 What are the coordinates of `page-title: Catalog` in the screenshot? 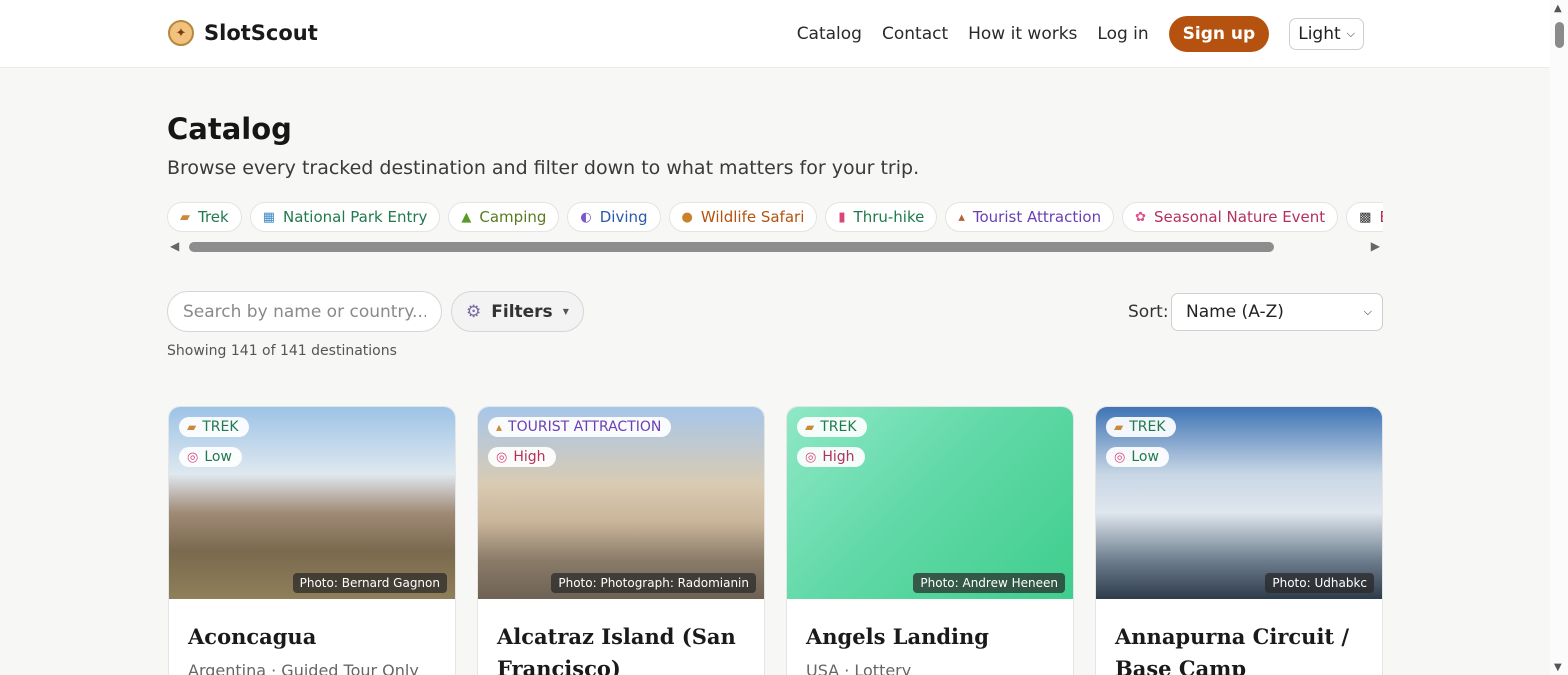 It's located at (229, 129).